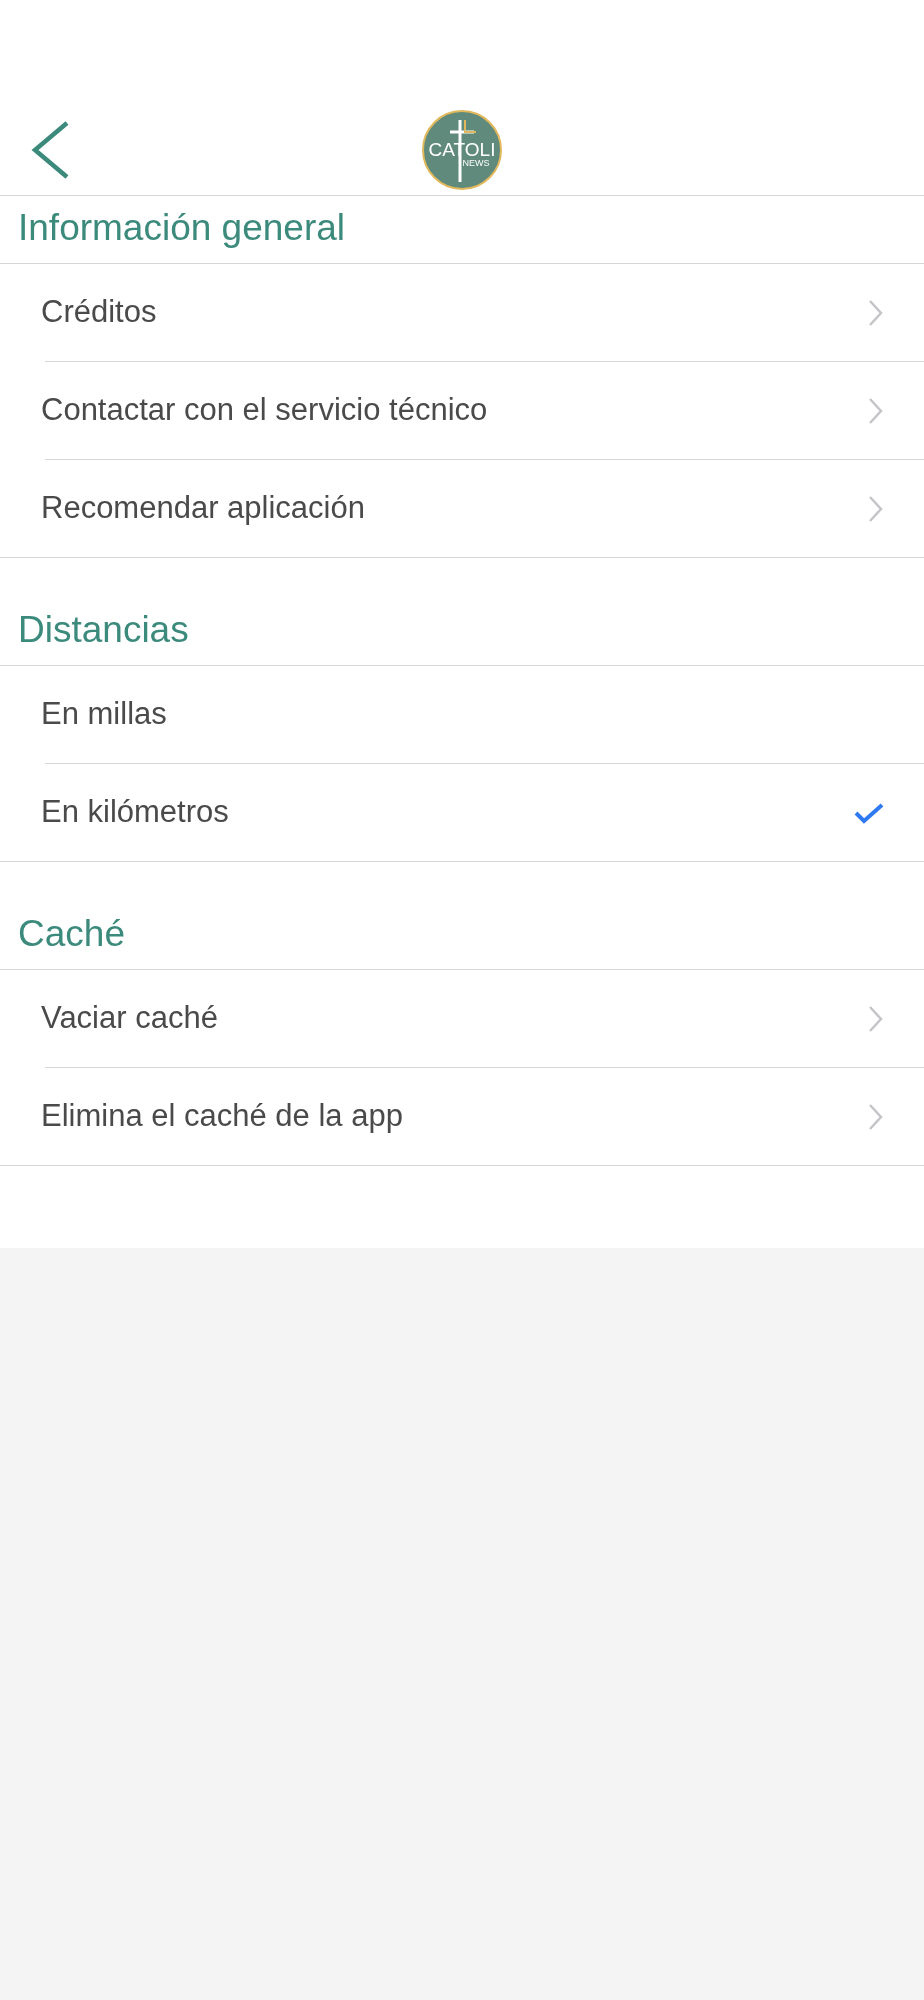 The height and width of the screenshot is (2000, 924). Describe the element at coordinates (182, 227) in the screenshot. I see `section-header: Información general` at that location.